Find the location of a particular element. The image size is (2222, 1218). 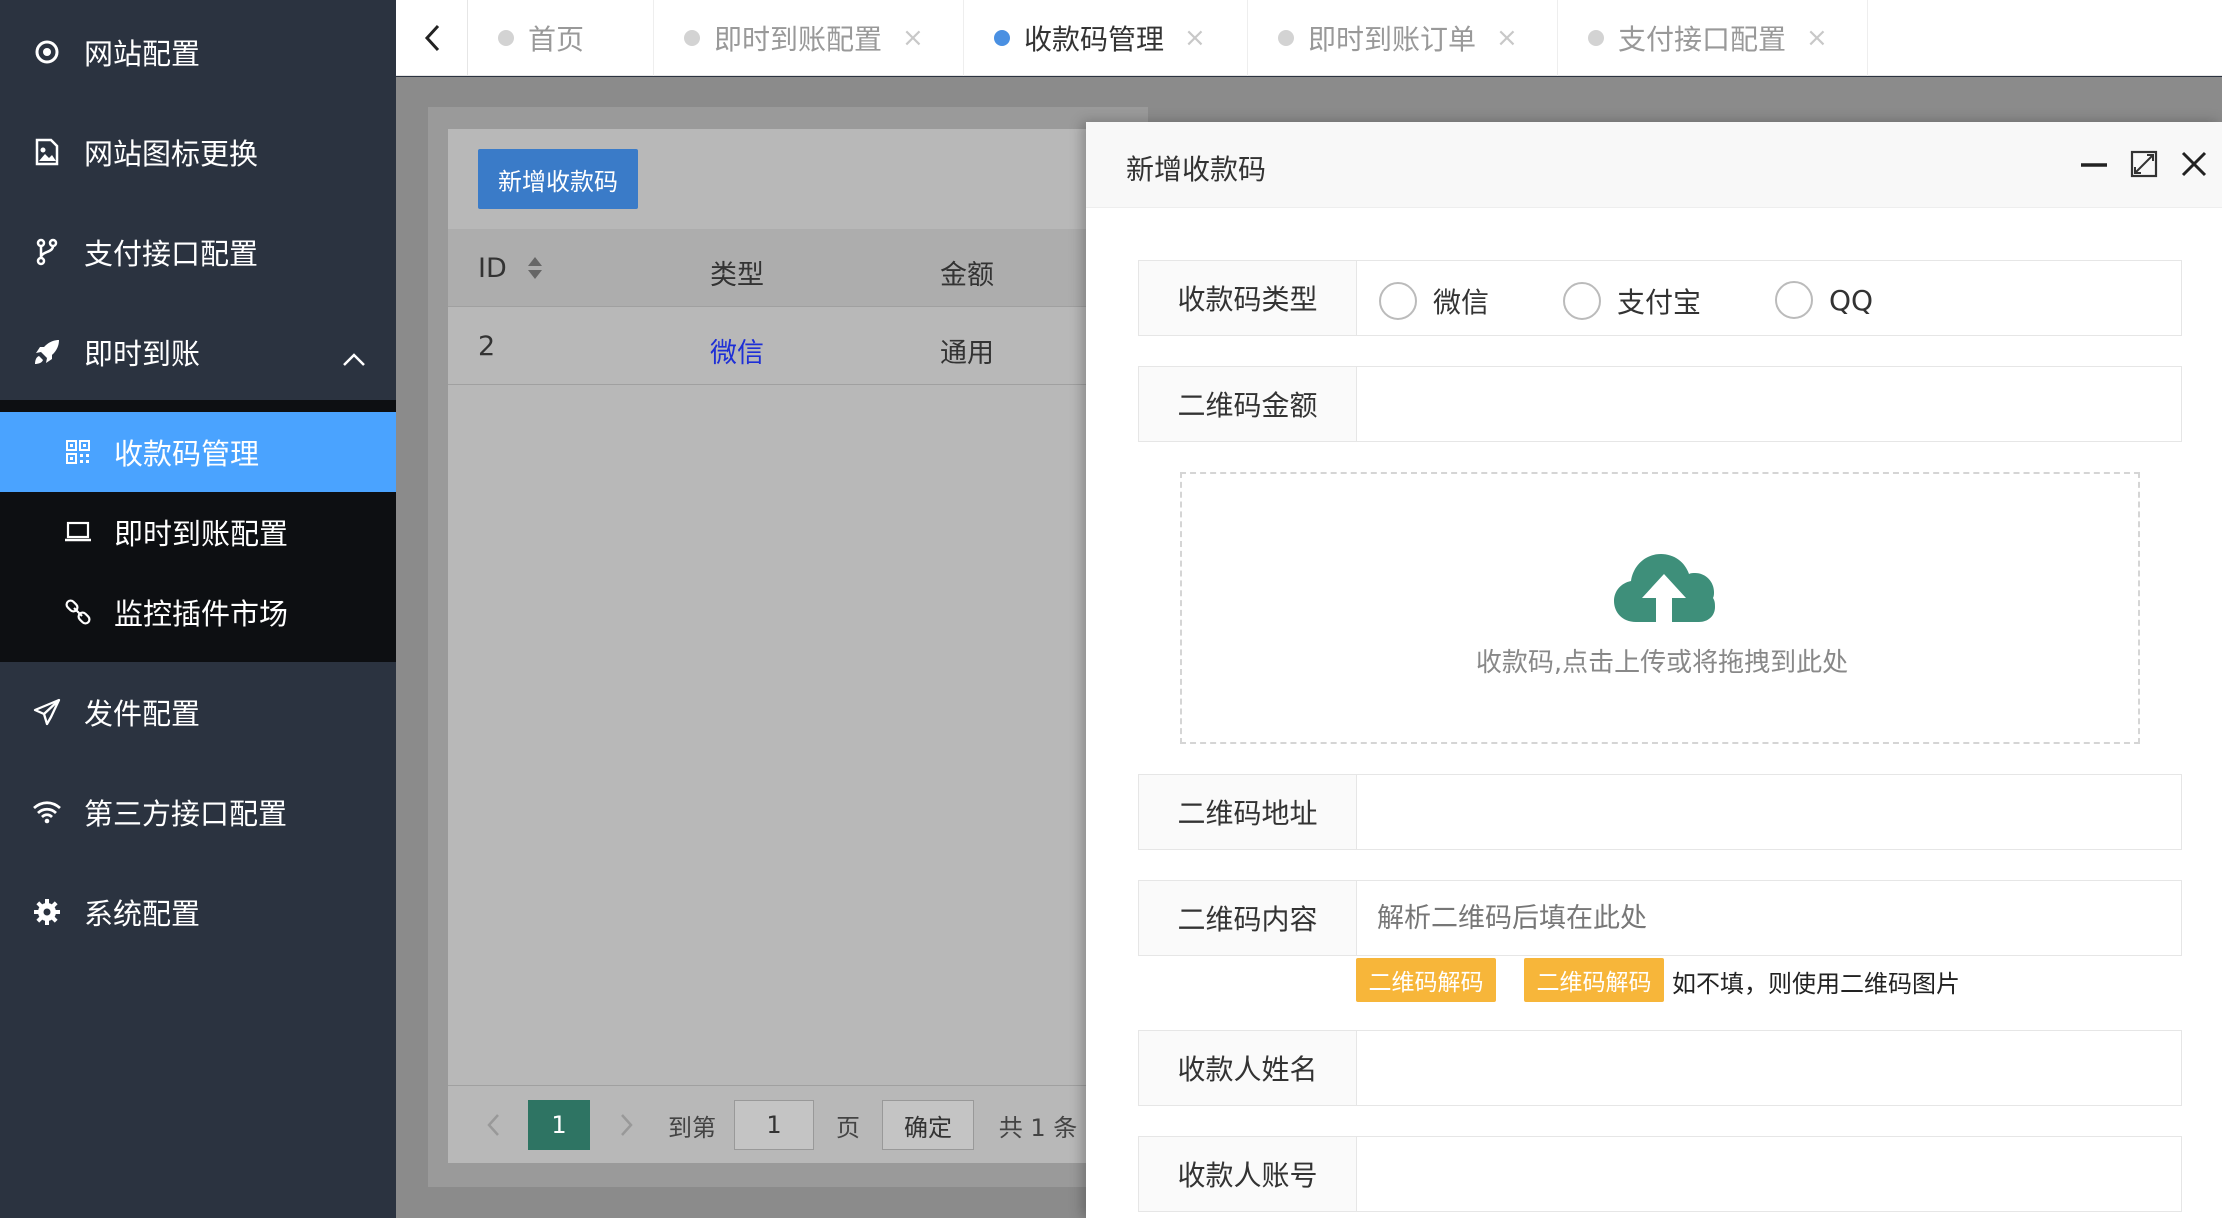

radio-label: 支付宝 is located at coordinates (1659, 302).